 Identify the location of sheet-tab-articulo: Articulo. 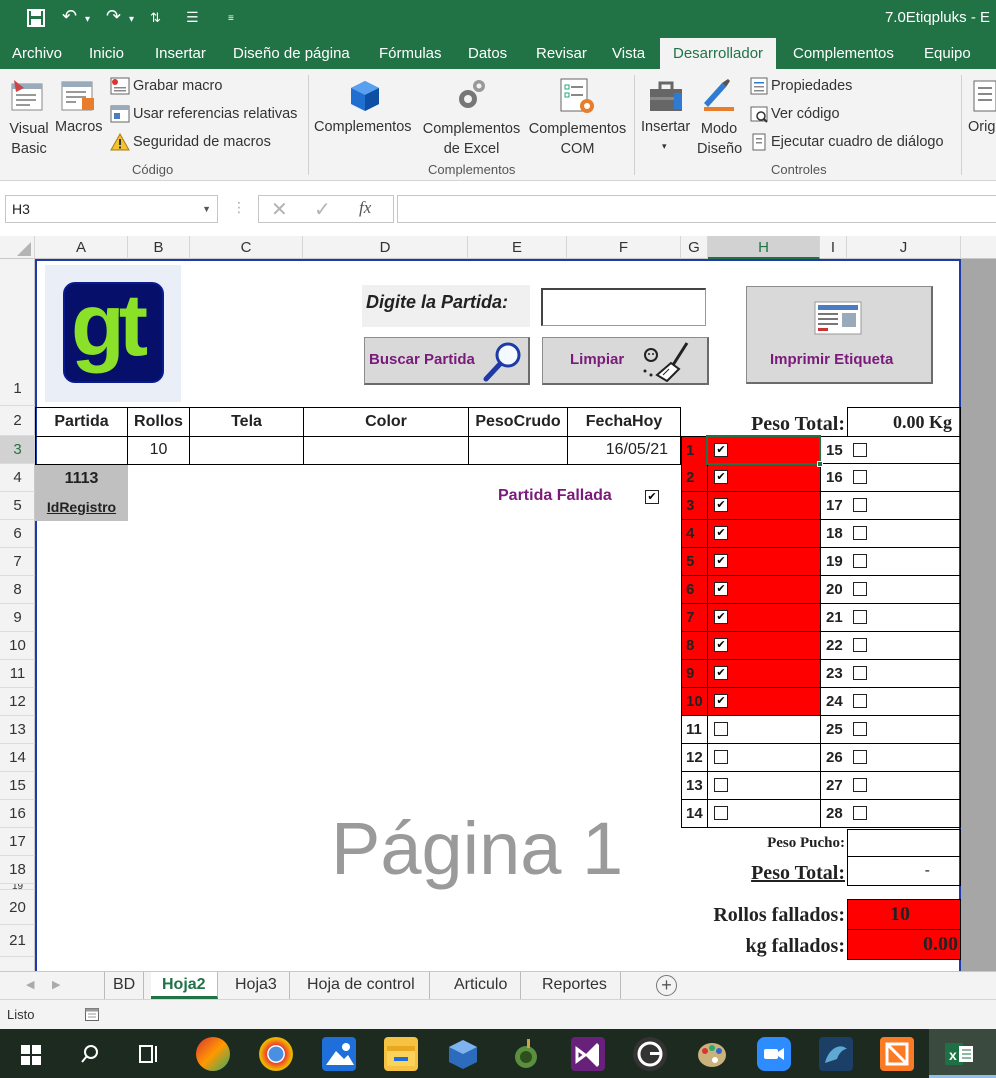
(481, 985).